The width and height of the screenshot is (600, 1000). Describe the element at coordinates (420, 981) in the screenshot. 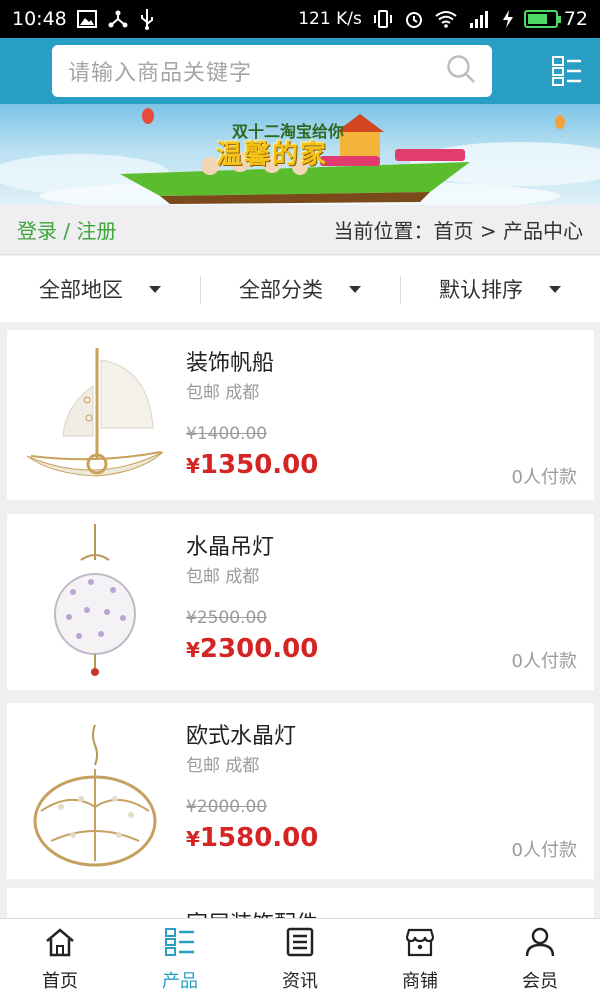

I see `nav-store-label: 商铺` at that location.